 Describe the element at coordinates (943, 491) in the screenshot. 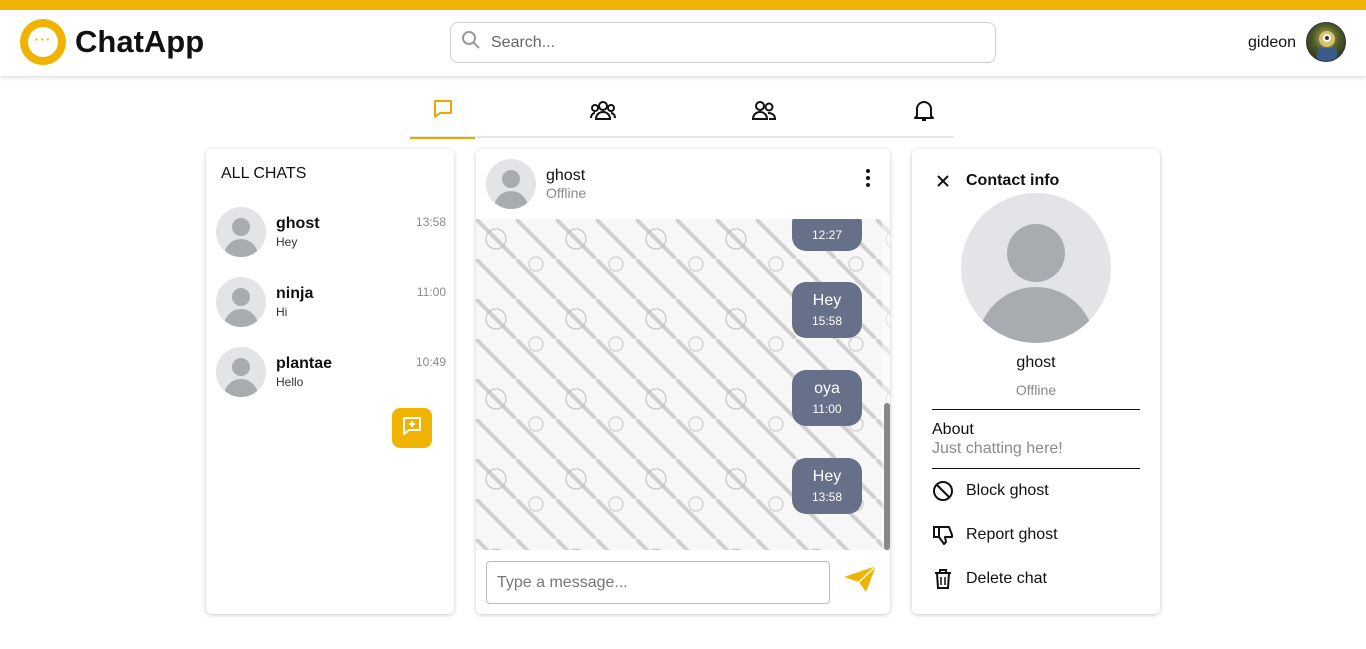

I see `block-icon` at that location.